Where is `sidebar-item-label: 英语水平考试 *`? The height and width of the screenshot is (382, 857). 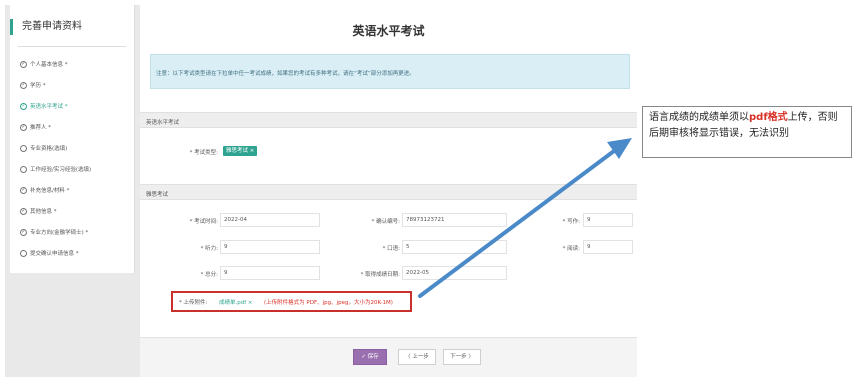 sidebar-item-label: 英语水平考试 * is located at coordinates (49, 107).